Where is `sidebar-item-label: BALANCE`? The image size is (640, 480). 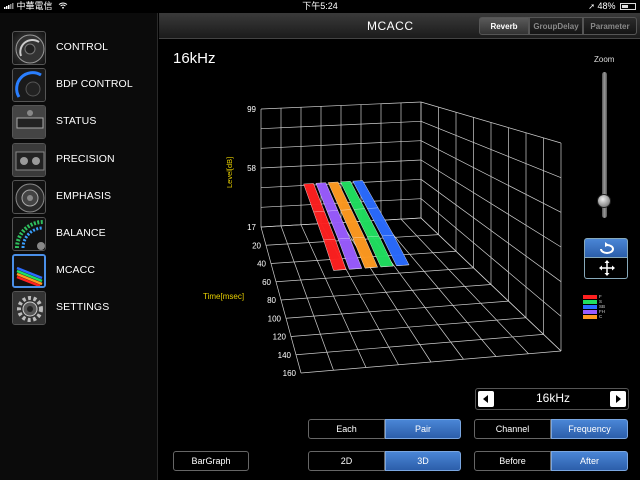 sidebar-item-label: BALANCE is located at coordinates (81, 233).